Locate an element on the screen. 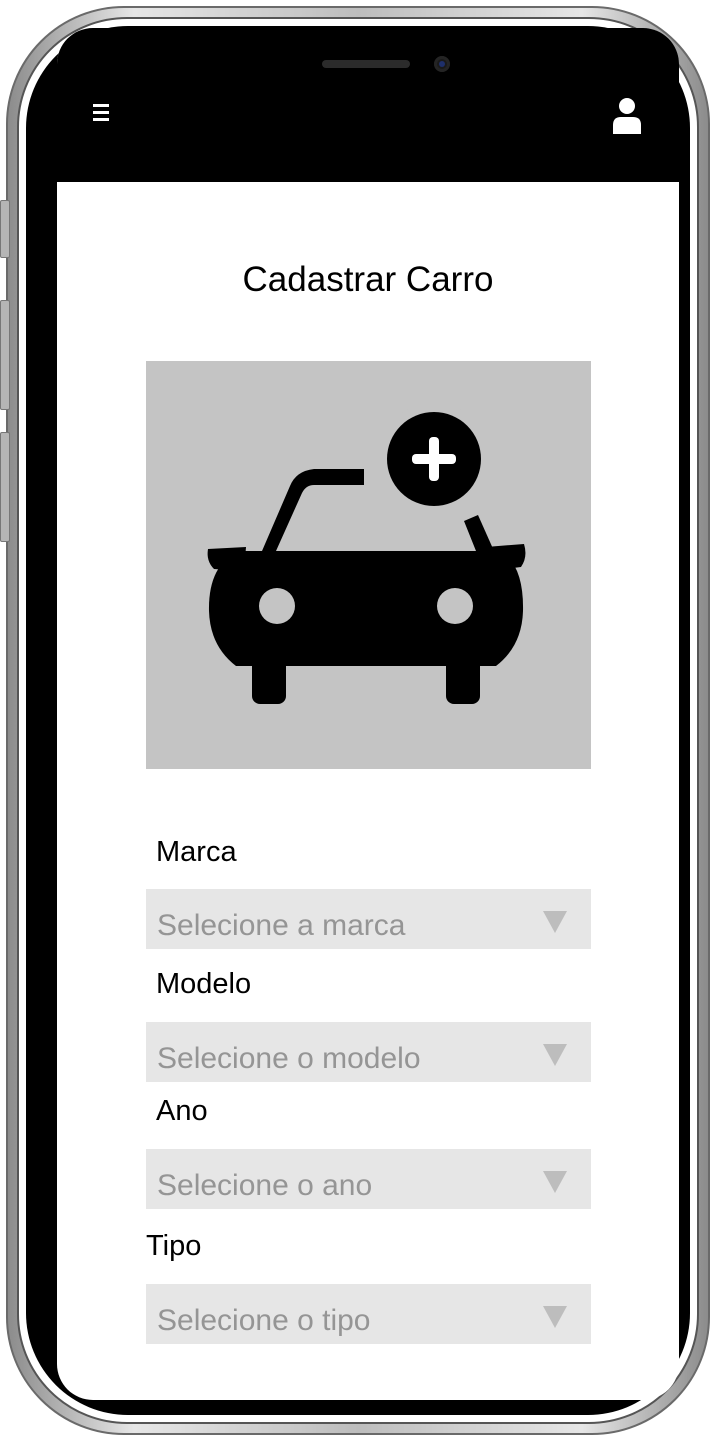 The height and width of the screenshot is (1441, 716). volume-up-button is located at coordinates (5, 355).